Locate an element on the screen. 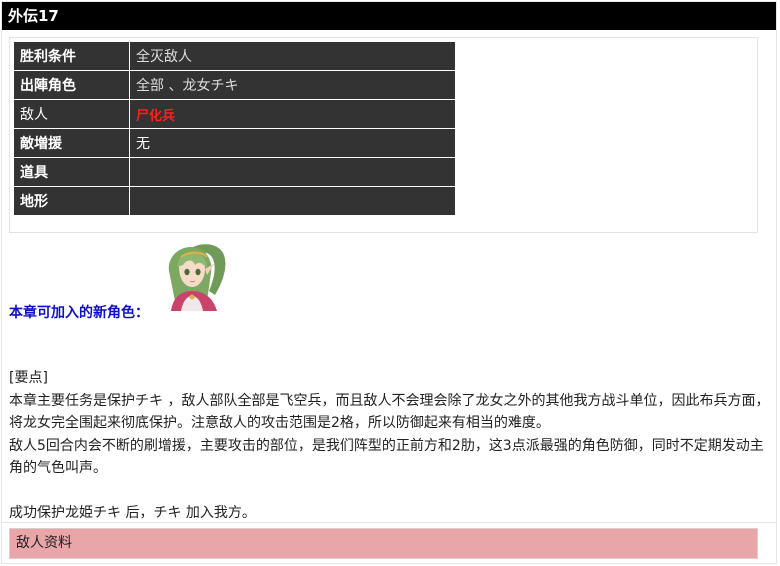  table-row: 敌人 尸化兵 is located at coordinates (234, 114).